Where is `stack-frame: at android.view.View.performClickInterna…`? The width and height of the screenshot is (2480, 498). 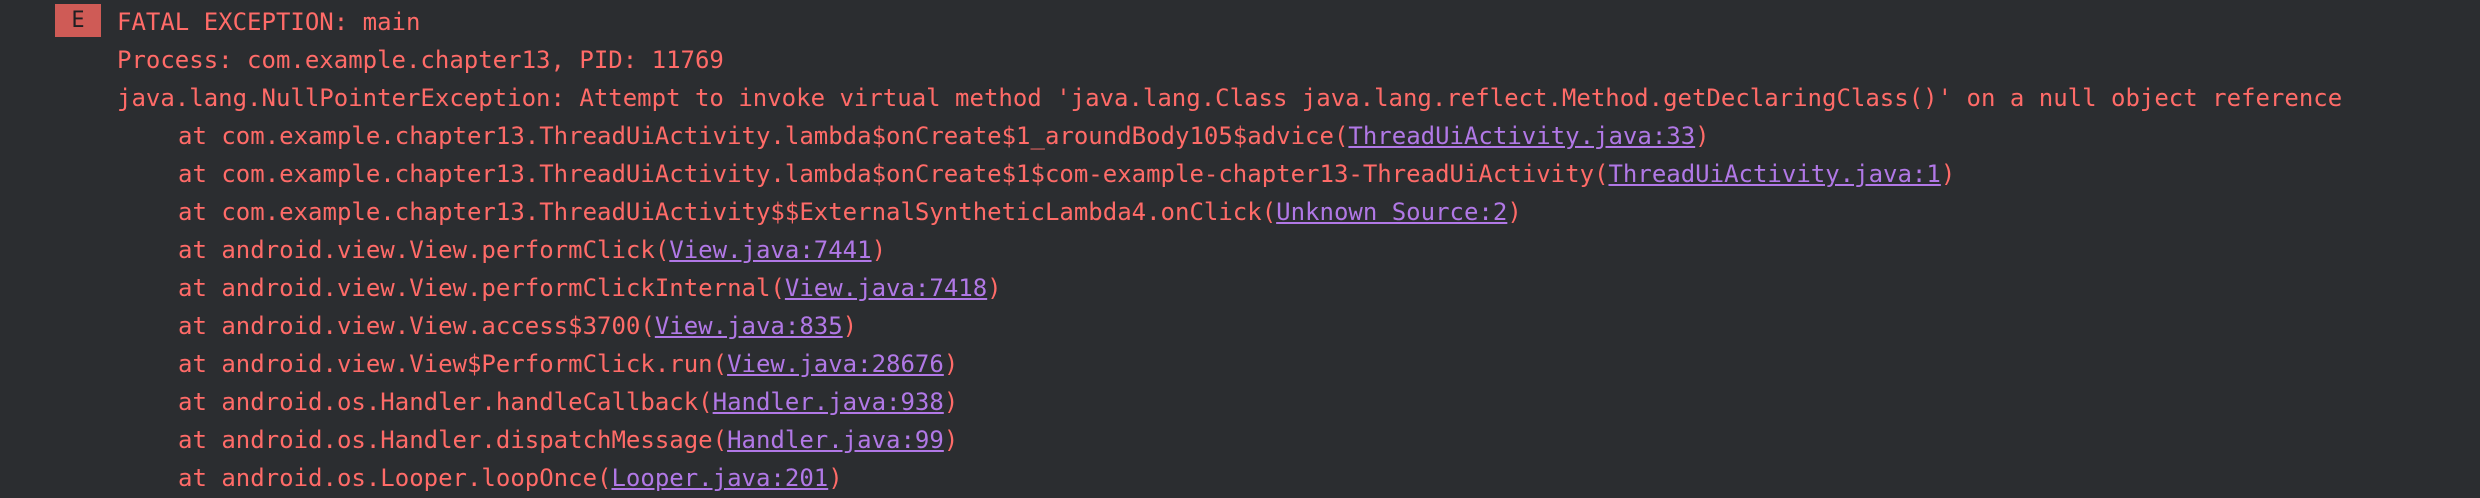 stack-frame: at android.view.View.performClickInterna… is located at coordinates (590, 288).